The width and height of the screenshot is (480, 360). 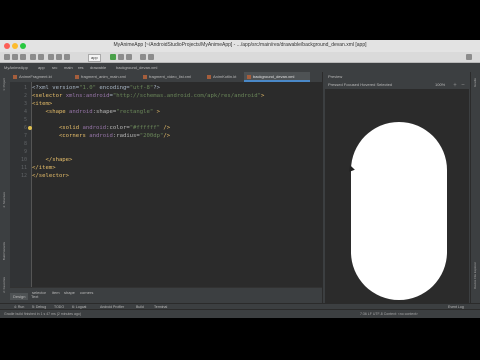 What do you see at coordinates (143, 57) in the screenshot?
I see `sdk-manager-icon` at bounding box center [143, 57].